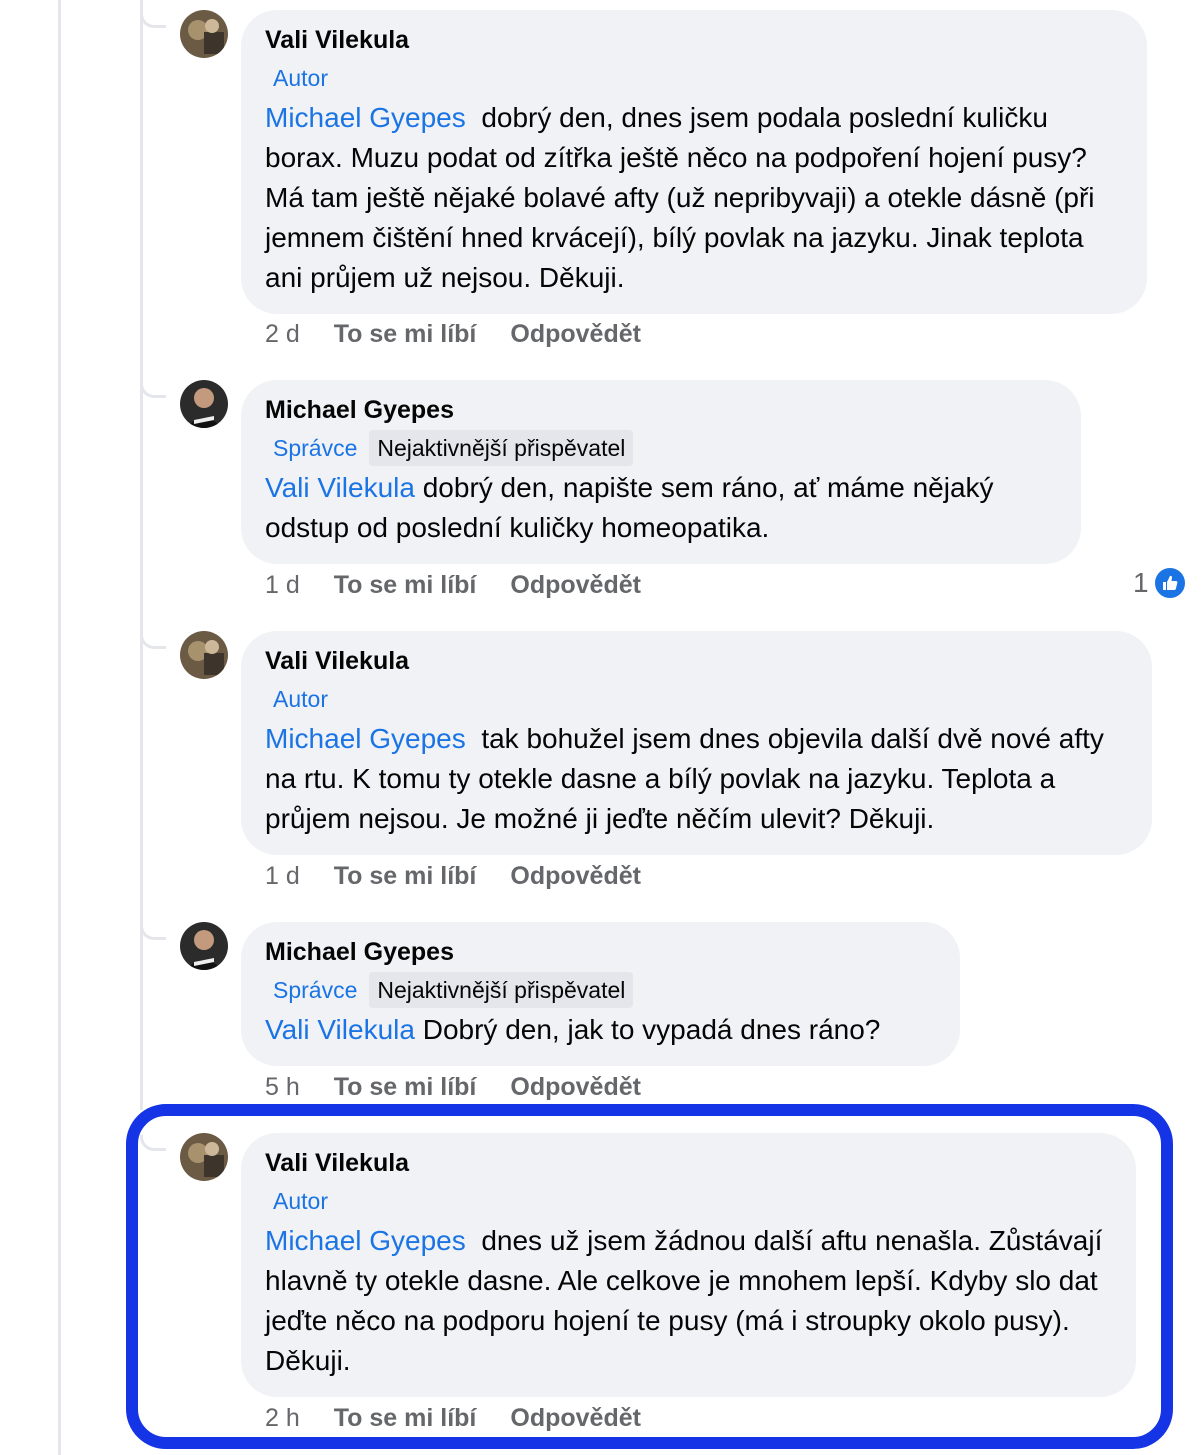 The width and height of the screenshot is (1203, 1455). I want to click on thumbs-up-icon, so click(1169, 583).